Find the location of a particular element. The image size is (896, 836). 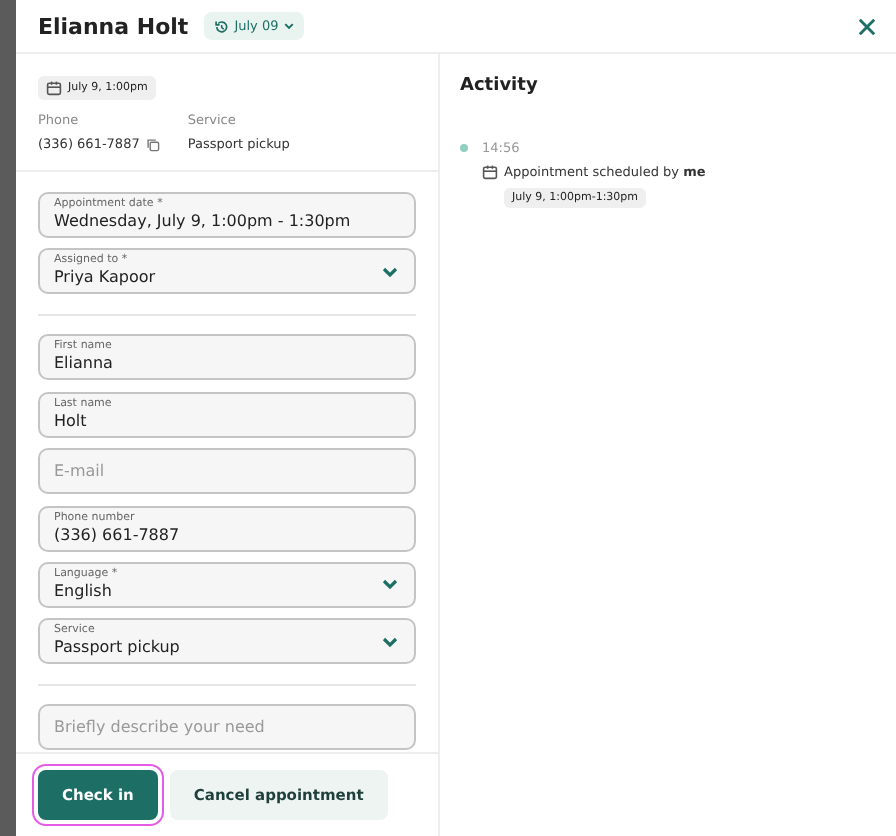

field-value: Holt is located at coordinates (71, 421).